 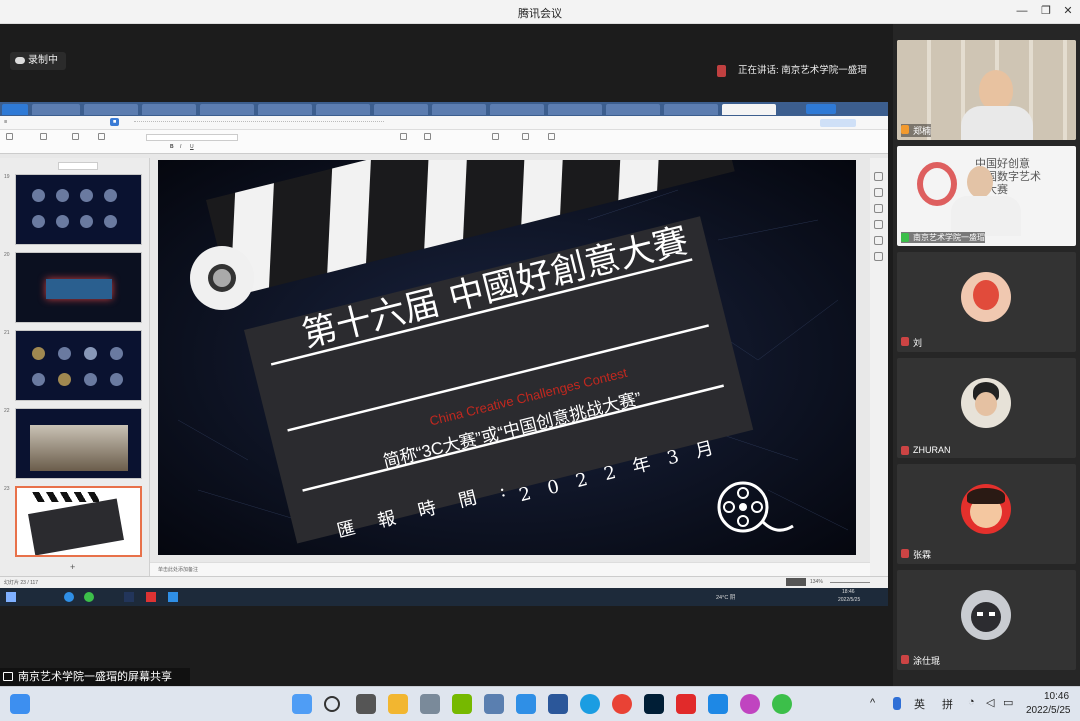 What do you see at coordinates (749, 109) in the screenshot?
I see `doc-tab-active` at bounding box center [749, 109].